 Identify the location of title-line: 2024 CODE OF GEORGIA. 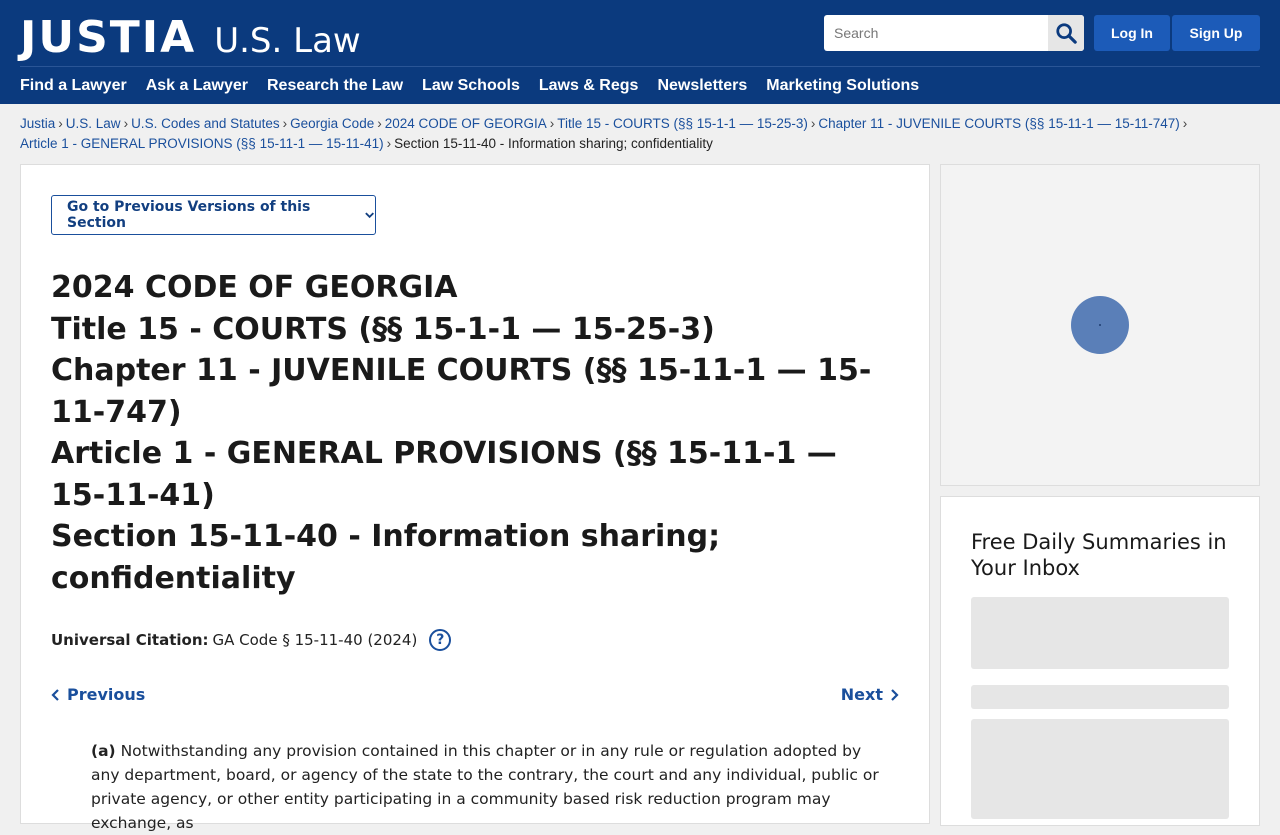
(254, 287).